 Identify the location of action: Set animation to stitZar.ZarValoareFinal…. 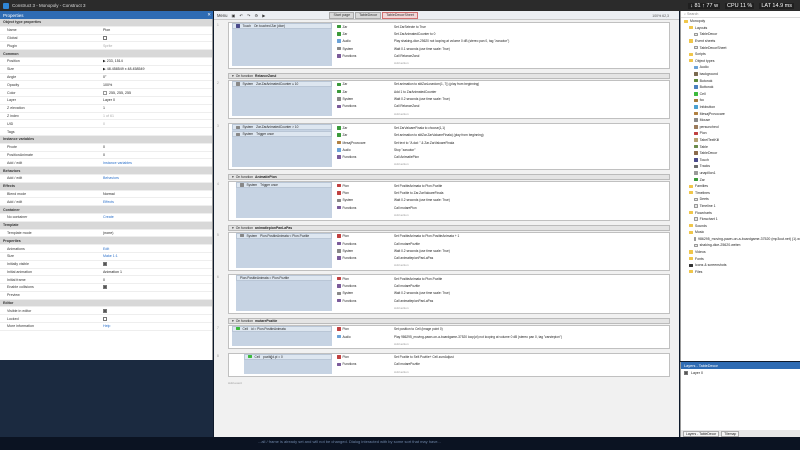
(529, 135).